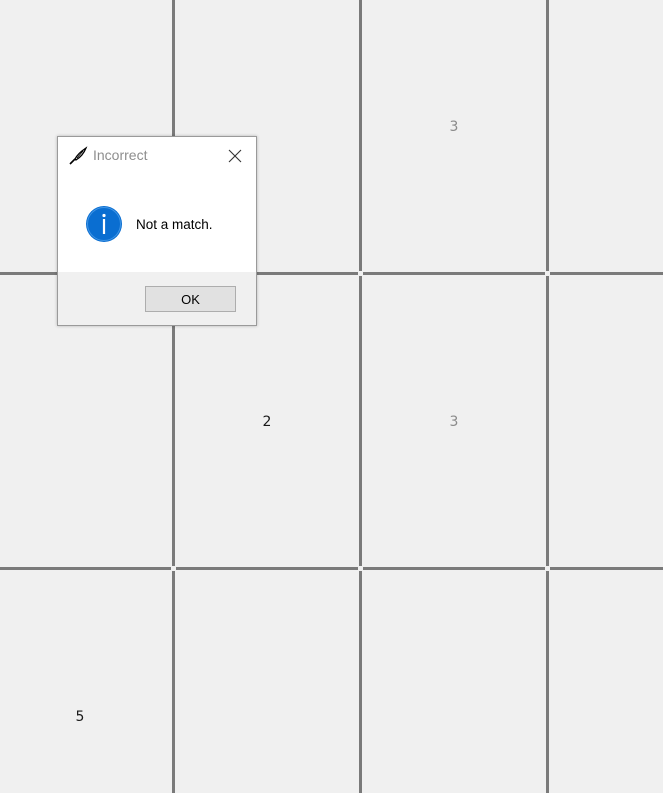 This screenshot has height=793, width=663. I want to click on quill-pen-icon, so click(78, 155).